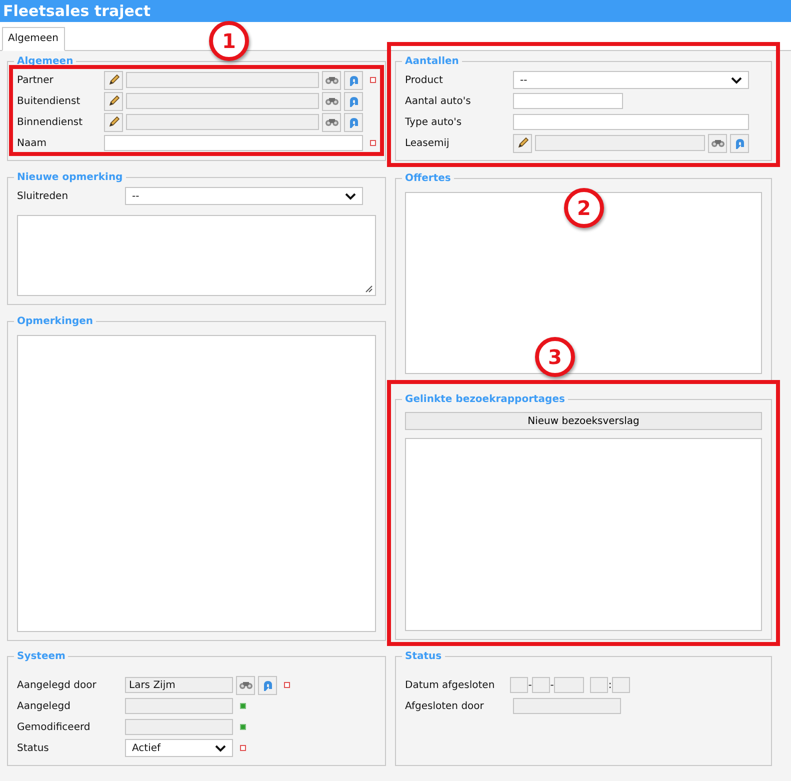  Describe the element at coordinates (438, 101) in the screenshot. I see `field-label: Aantal auto's` at that location.